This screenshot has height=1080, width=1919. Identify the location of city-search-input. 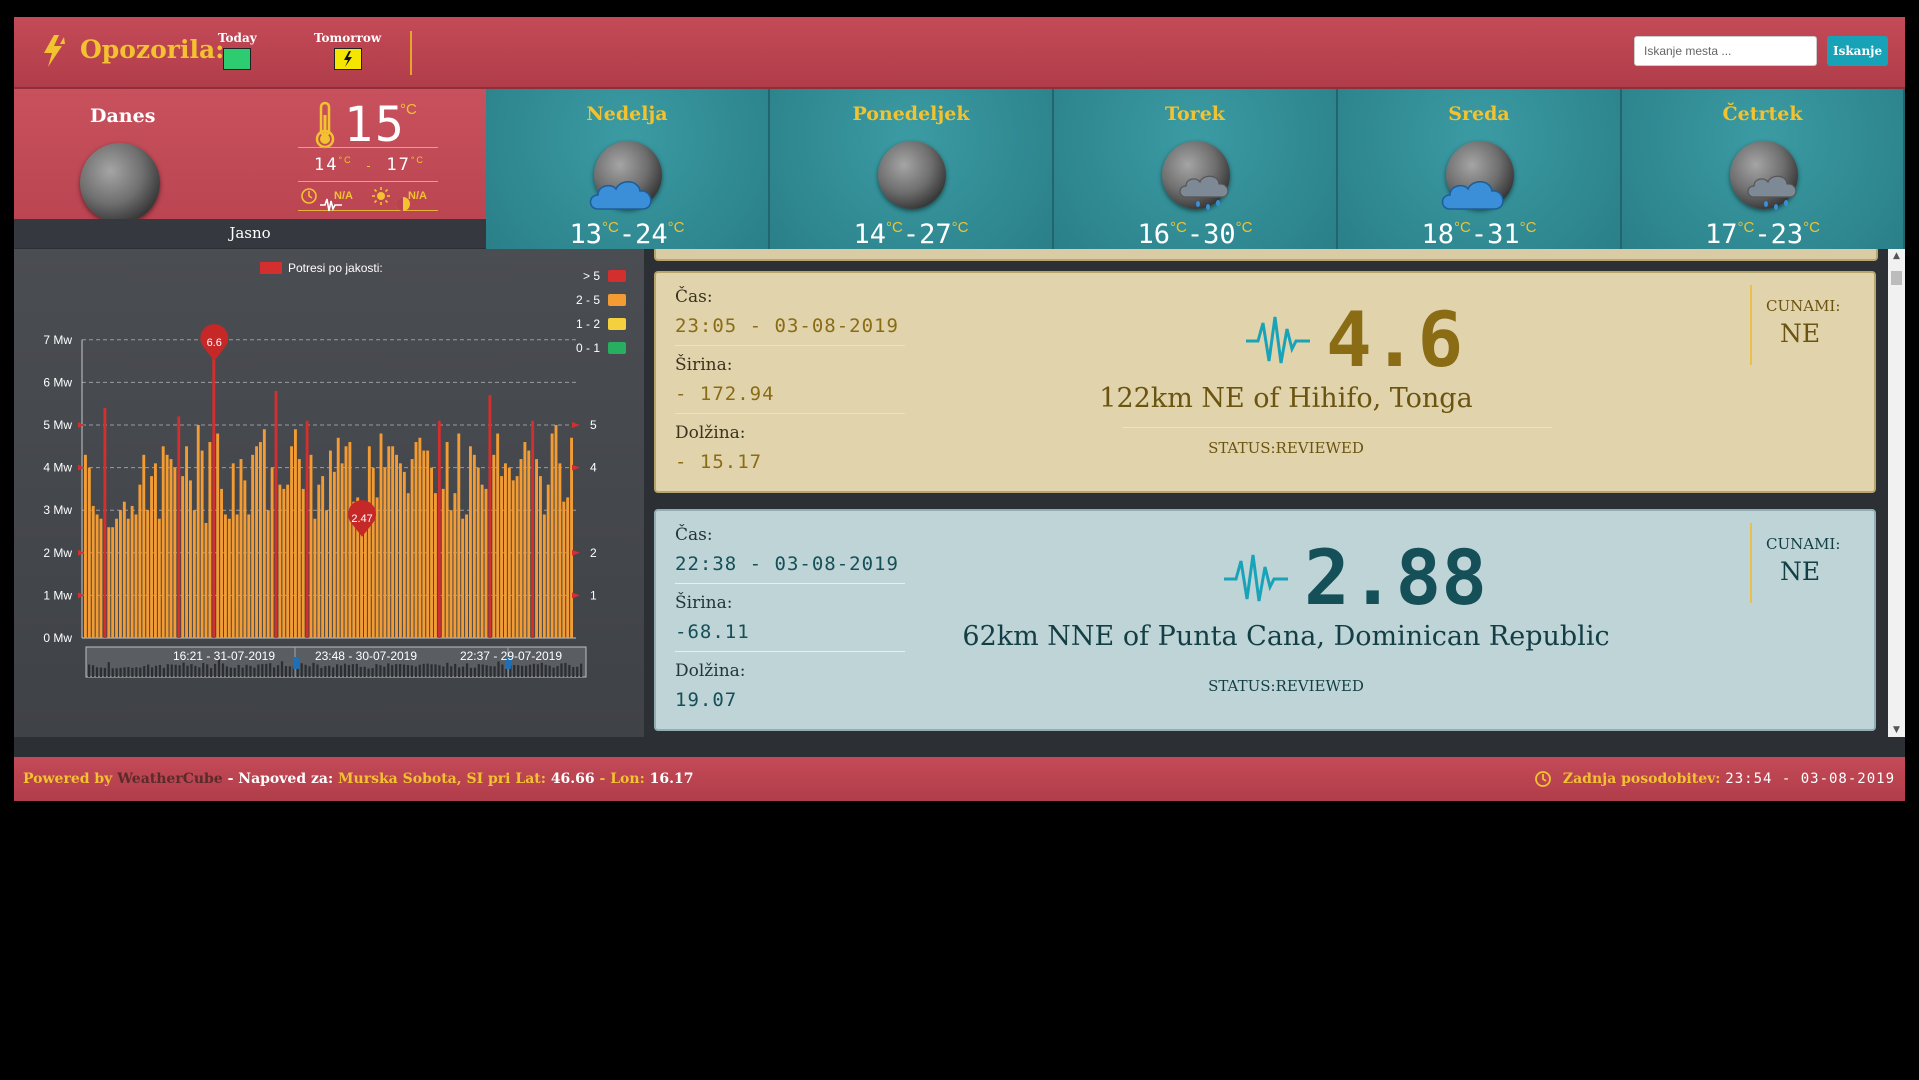
(1725, 51).